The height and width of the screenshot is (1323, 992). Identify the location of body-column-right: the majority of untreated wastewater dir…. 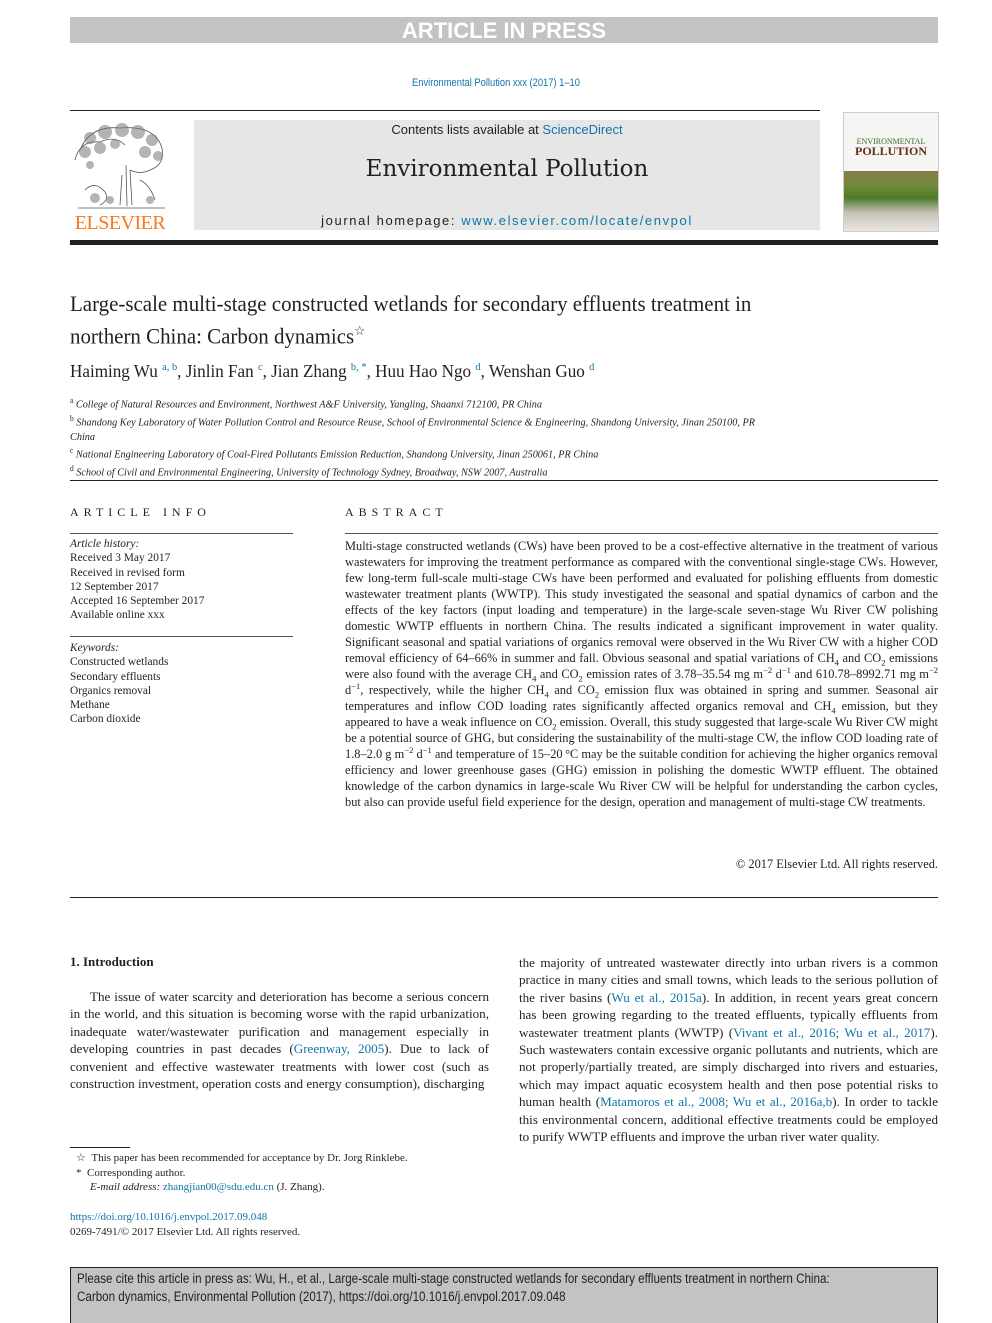
(728, 1049).